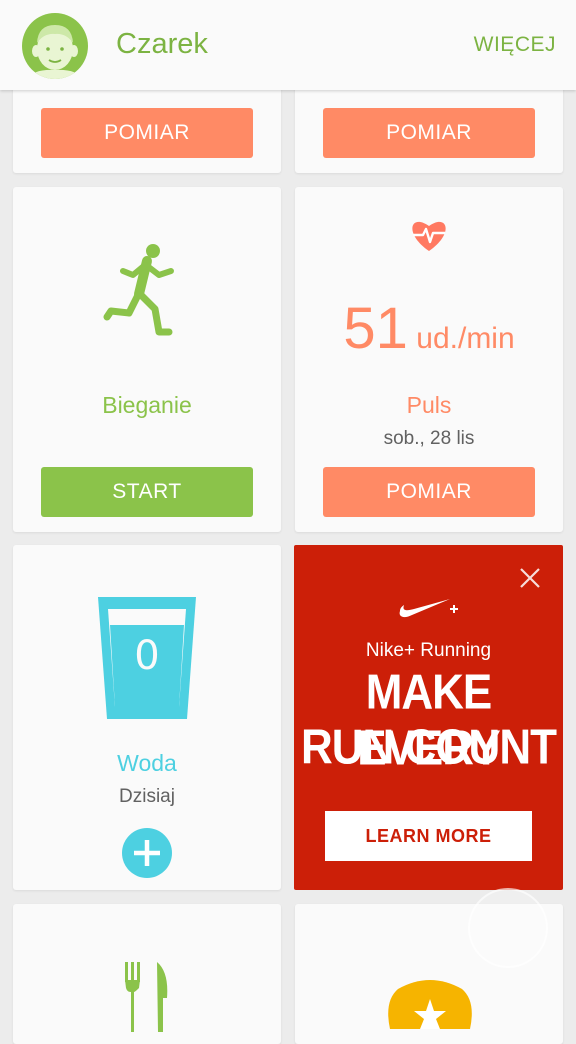  What do you see at coordinates (429, 236) in the screenshot?
I see `heart-rate-icon` at bounding box center [429, 236].